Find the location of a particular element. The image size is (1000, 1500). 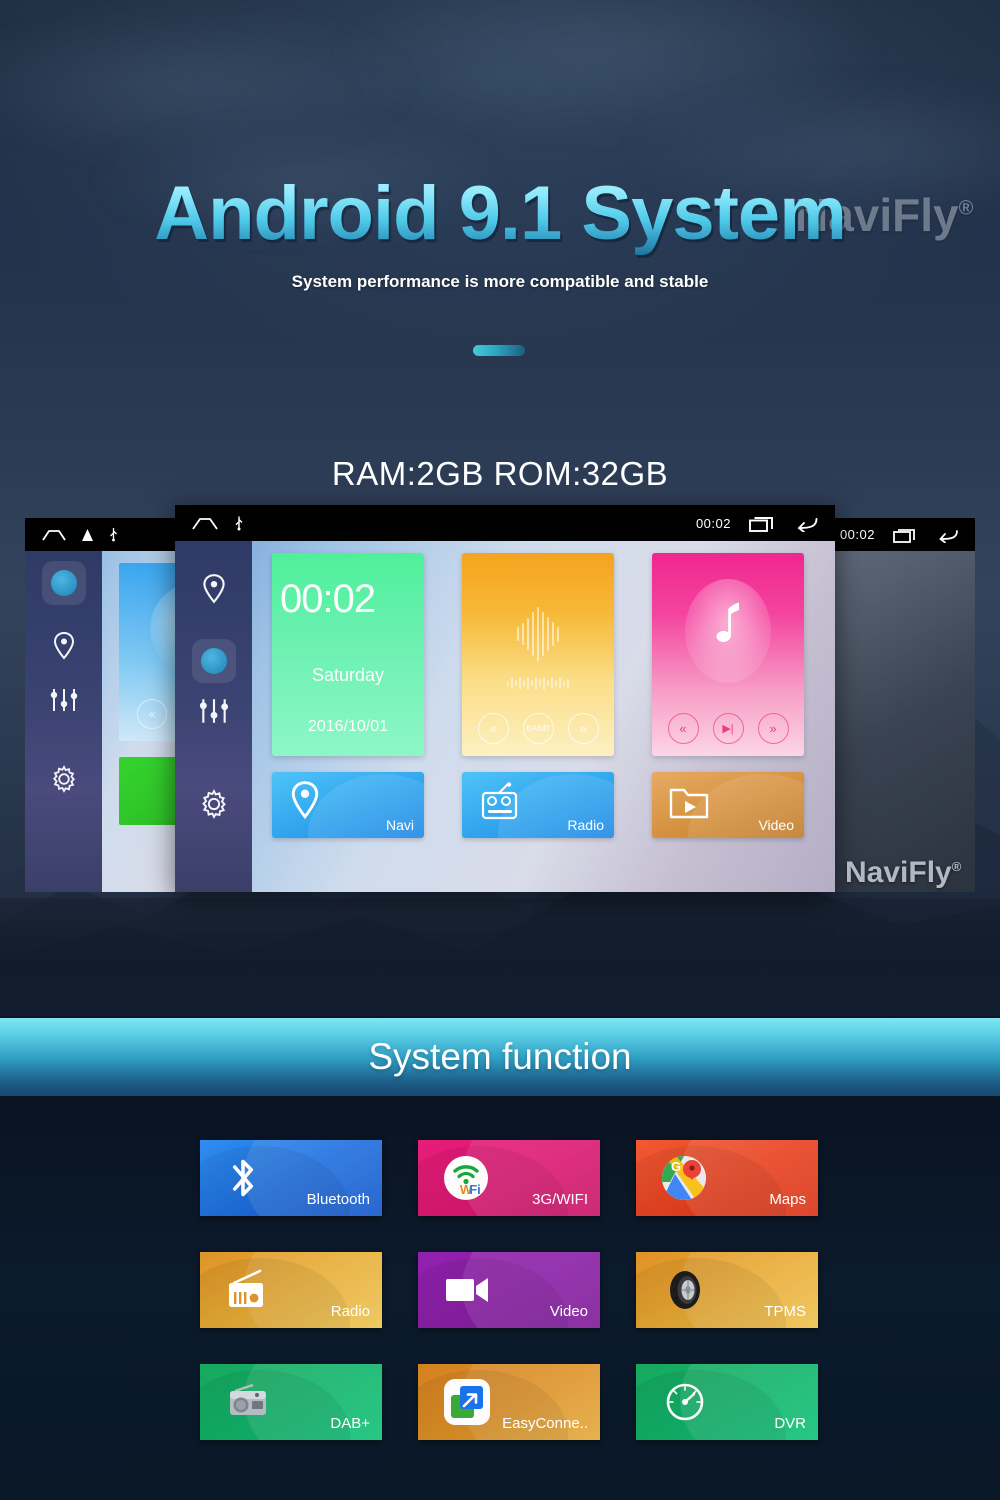

app-tile-dvr: DVR is located at coordinates (727, 1402).